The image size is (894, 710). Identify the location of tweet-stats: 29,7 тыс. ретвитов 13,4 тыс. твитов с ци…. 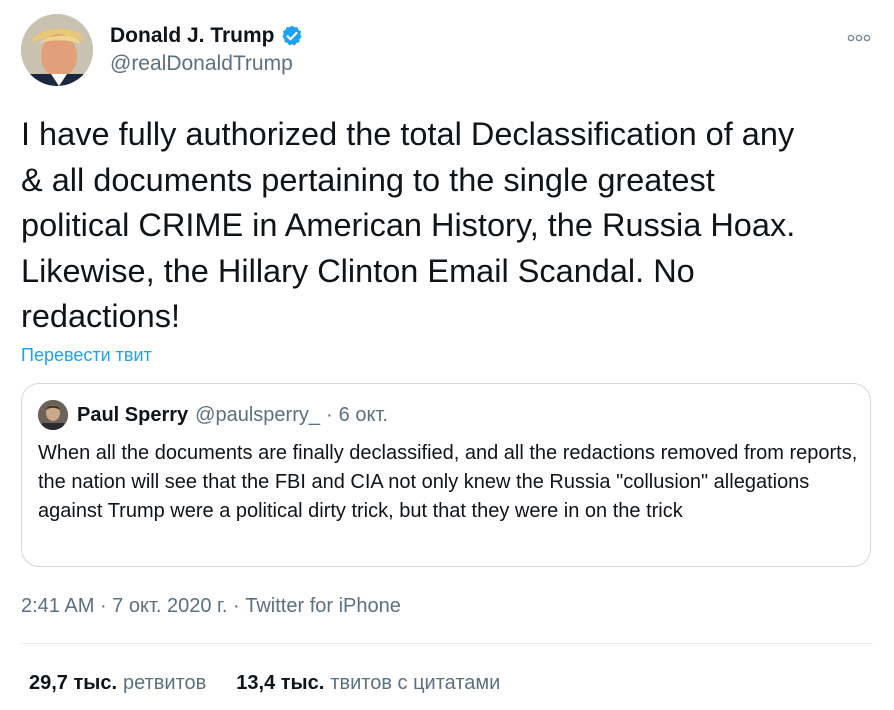
(264, 683).